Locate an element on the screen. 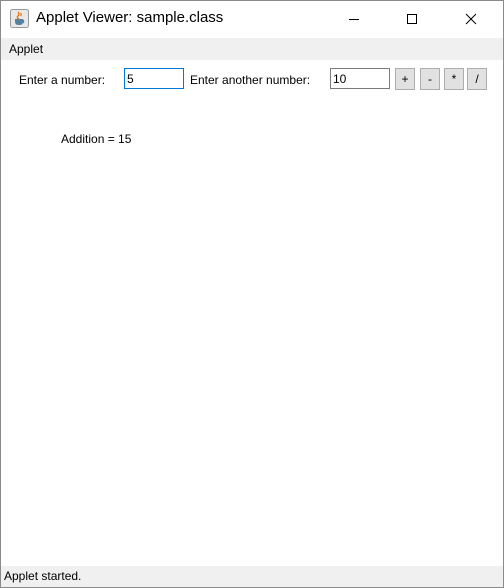  close-icon is located at coordinates (471, 18).